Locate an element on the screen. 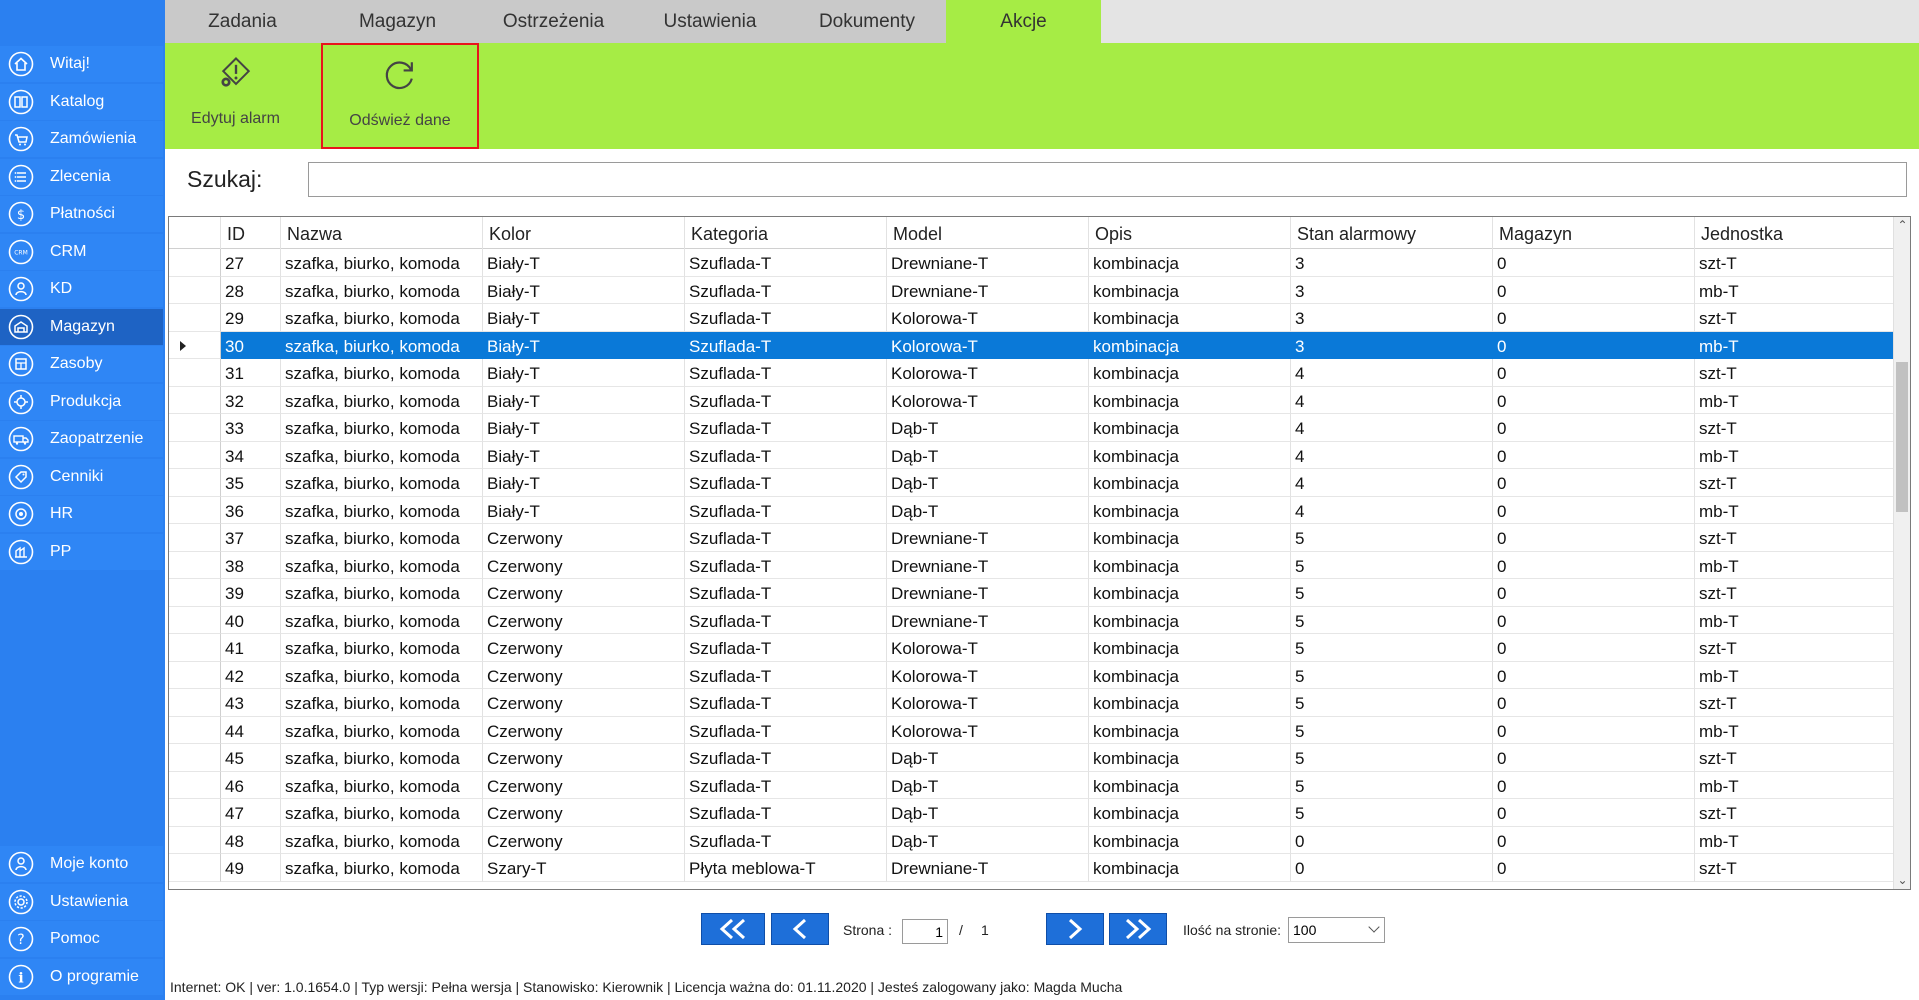 This screenshot has height=1000, width=1919. chevron-right-icon is located at coordinates (1075, 929).